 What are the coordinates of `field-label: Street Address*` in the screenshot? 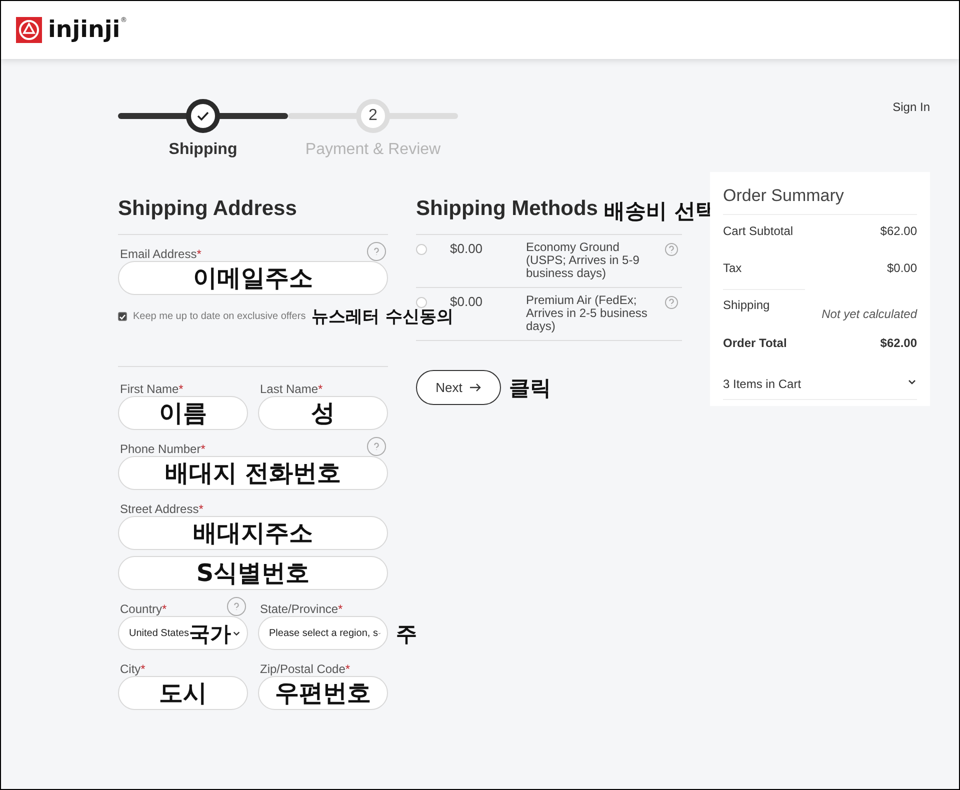 It's located at (162, 509).